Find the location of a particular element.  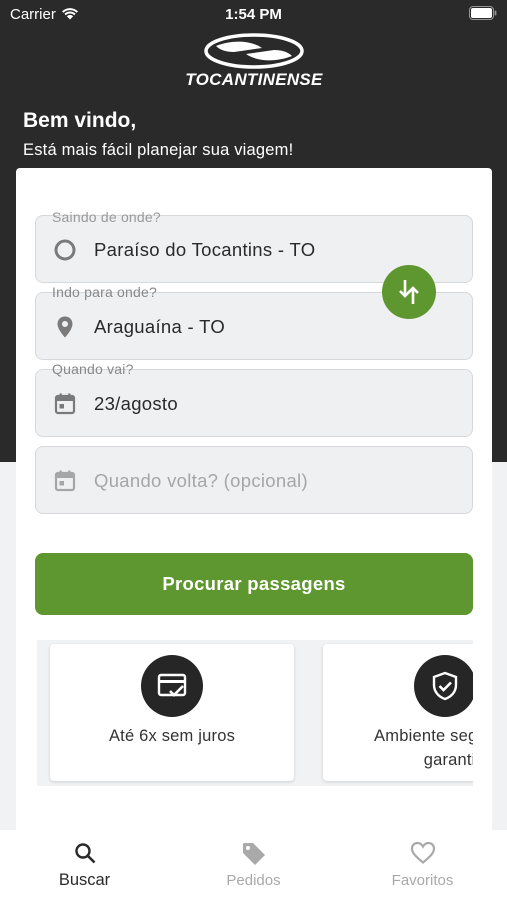

swap-arrows-icon is located at coordinates (409, 292).